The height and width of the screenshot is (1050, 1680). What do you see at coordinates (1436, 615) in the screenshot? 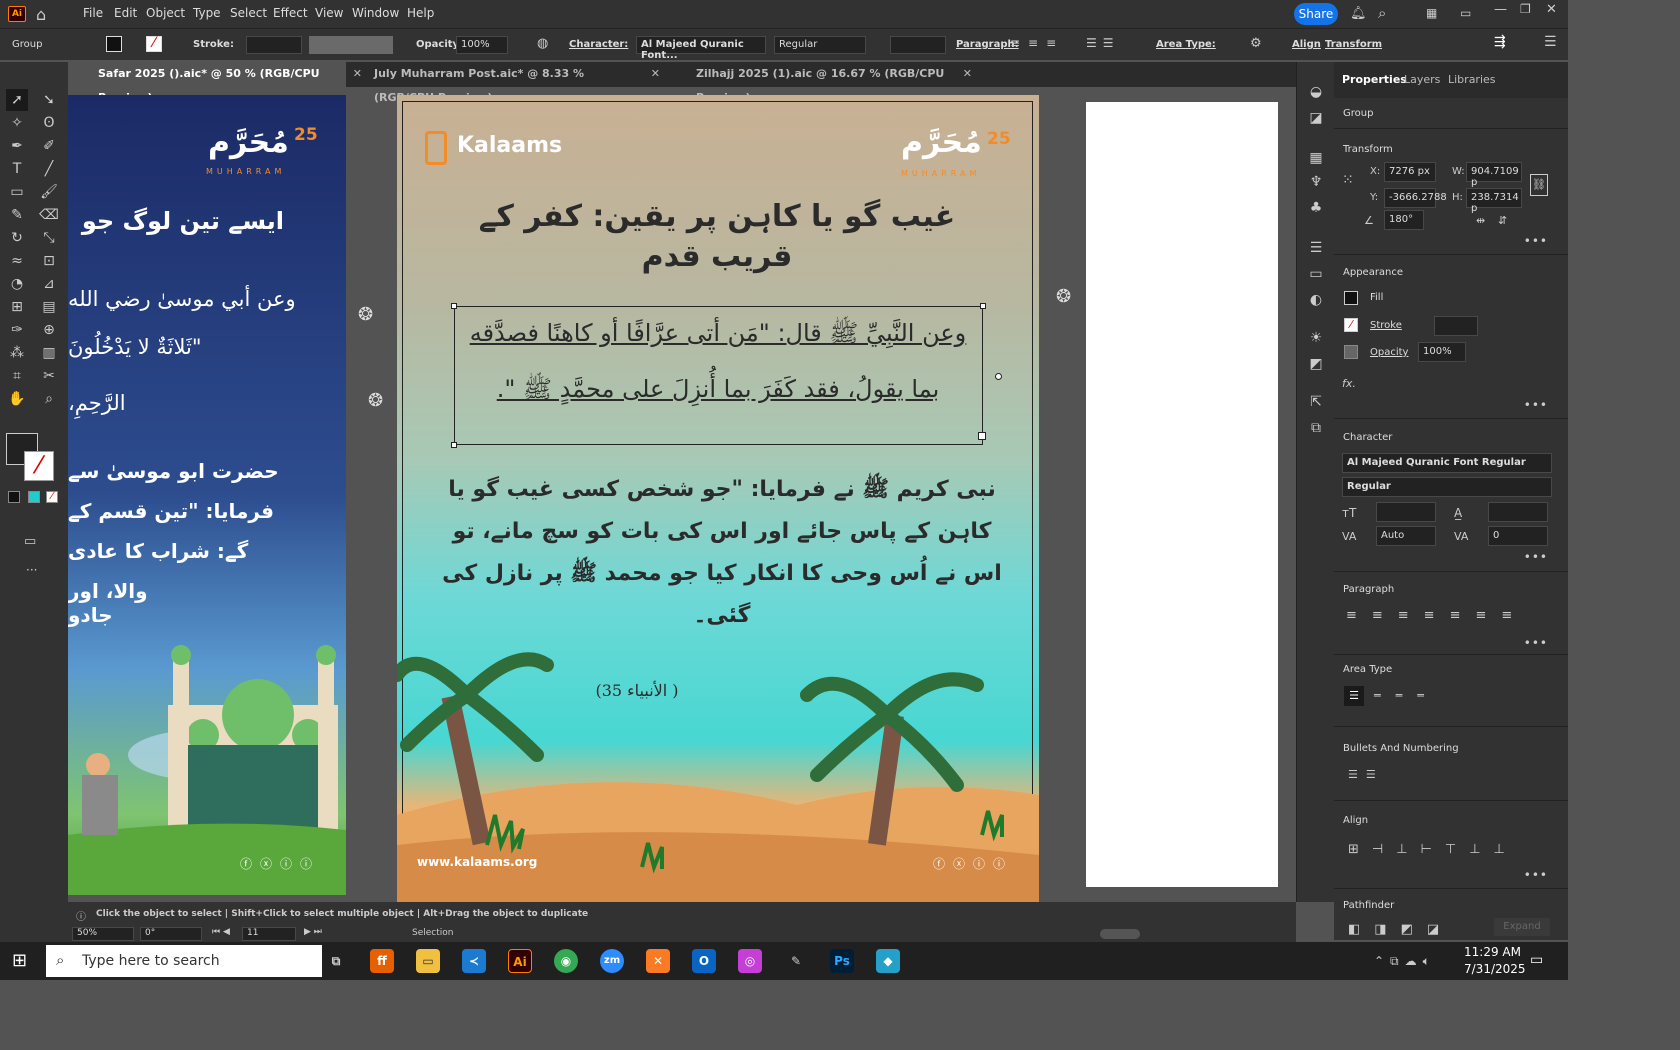
I see `paragraph-align-buttons: ≡≡≡≡≡≡≡` at bounding box center [1436, 615].